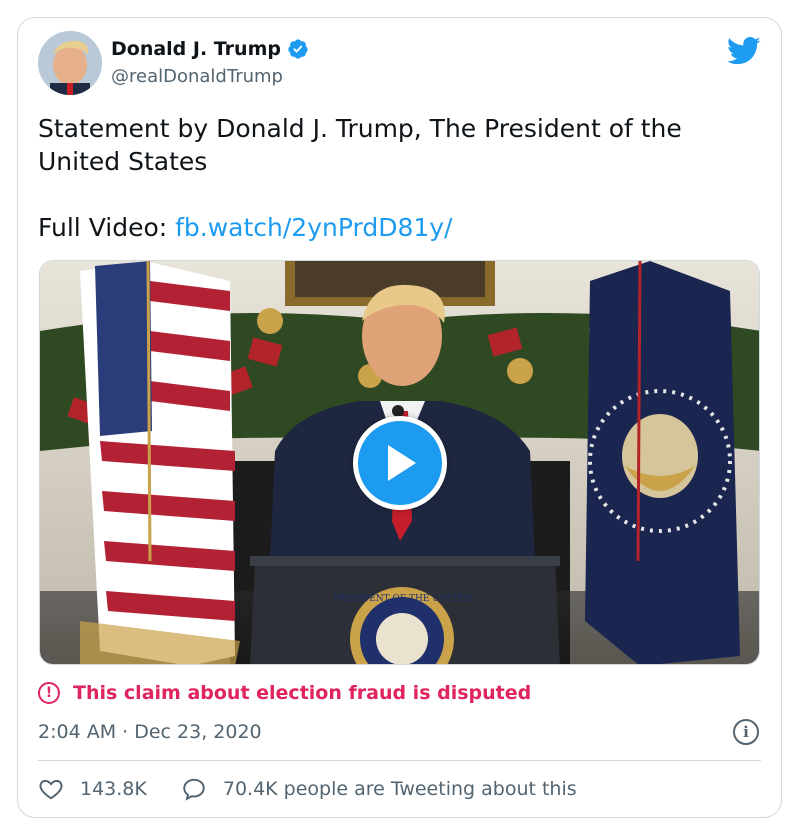 The height and width of the screenshot is (833, 799). What do you see at coordinates (744, 51) in the screenshot?
I see `twitter-bird-icon` at bounding box center [744, 51].